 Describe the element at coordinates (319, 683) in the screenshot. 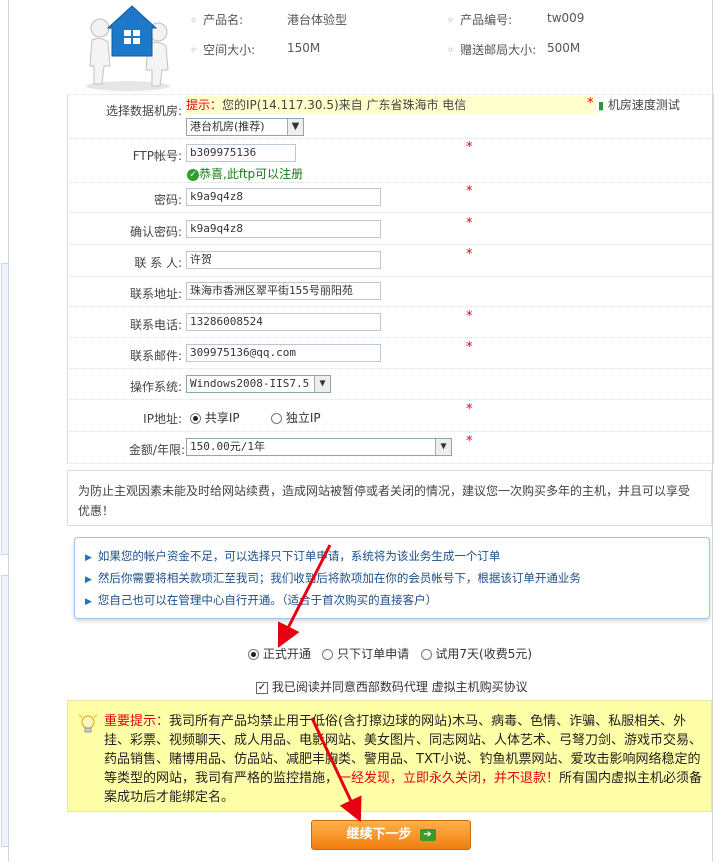

I see `annotation-arrows` at that location.